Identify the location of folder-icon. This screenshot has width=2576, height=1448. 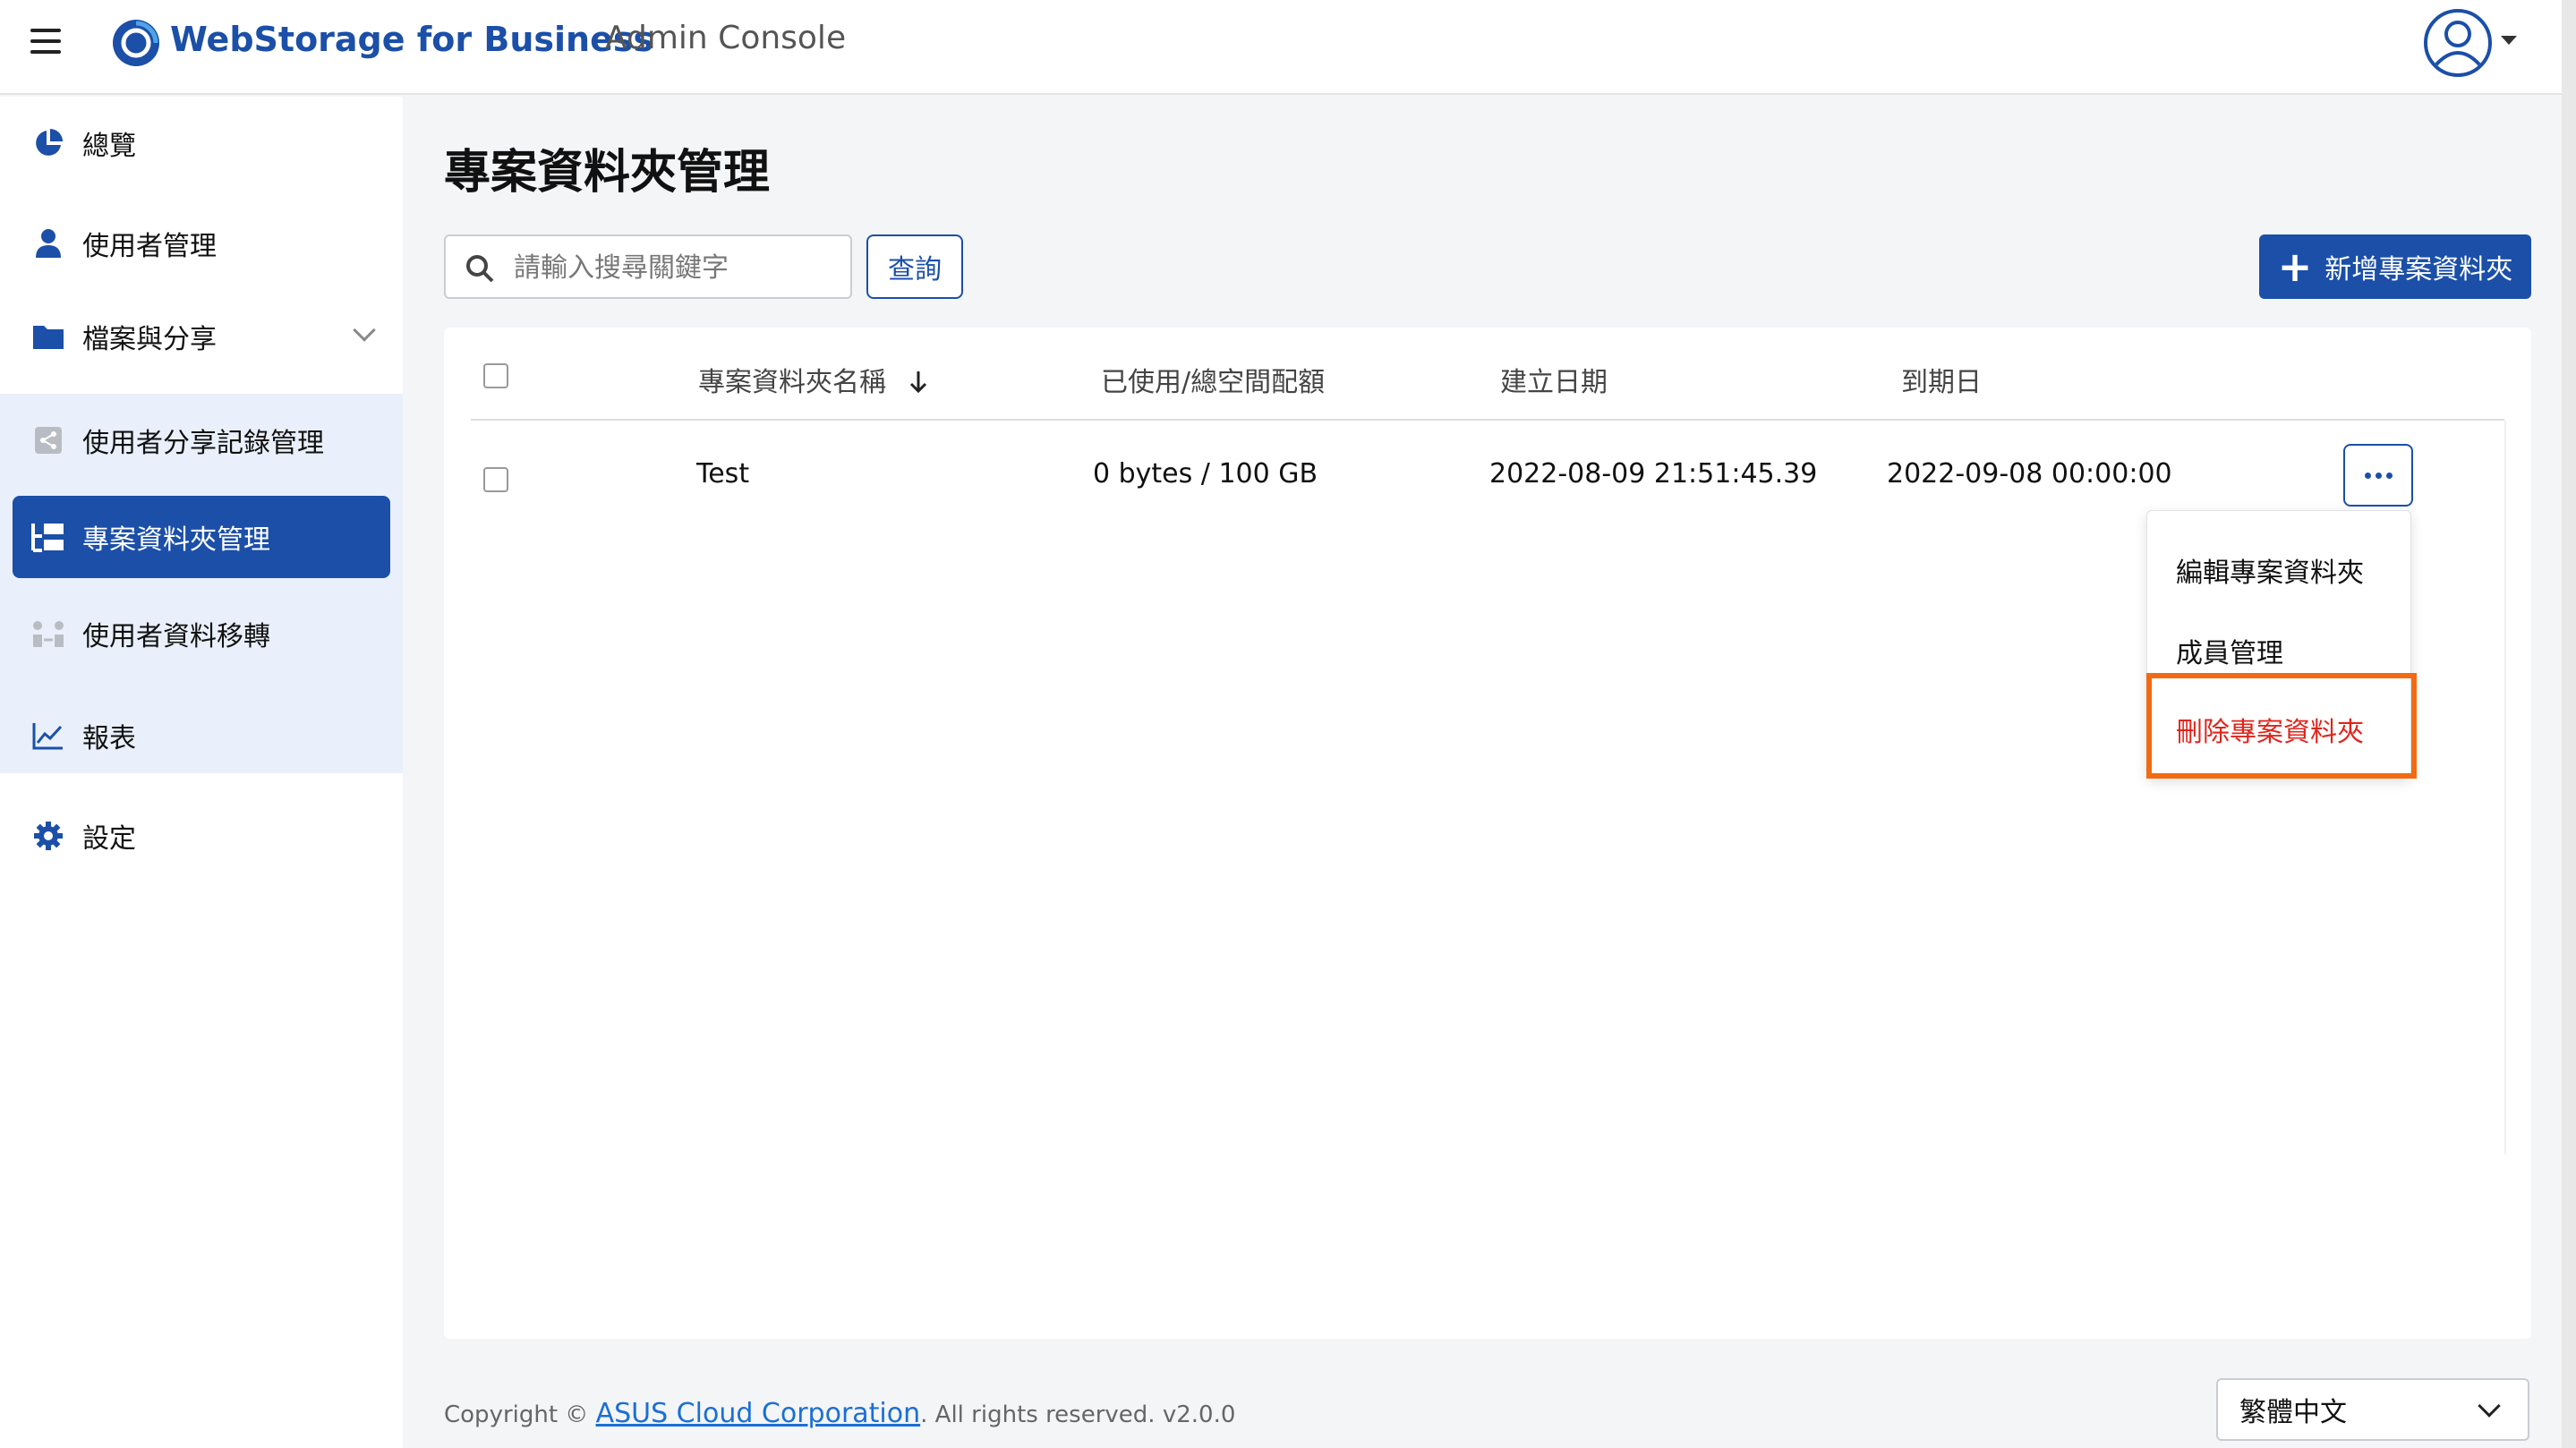
(48, 336).